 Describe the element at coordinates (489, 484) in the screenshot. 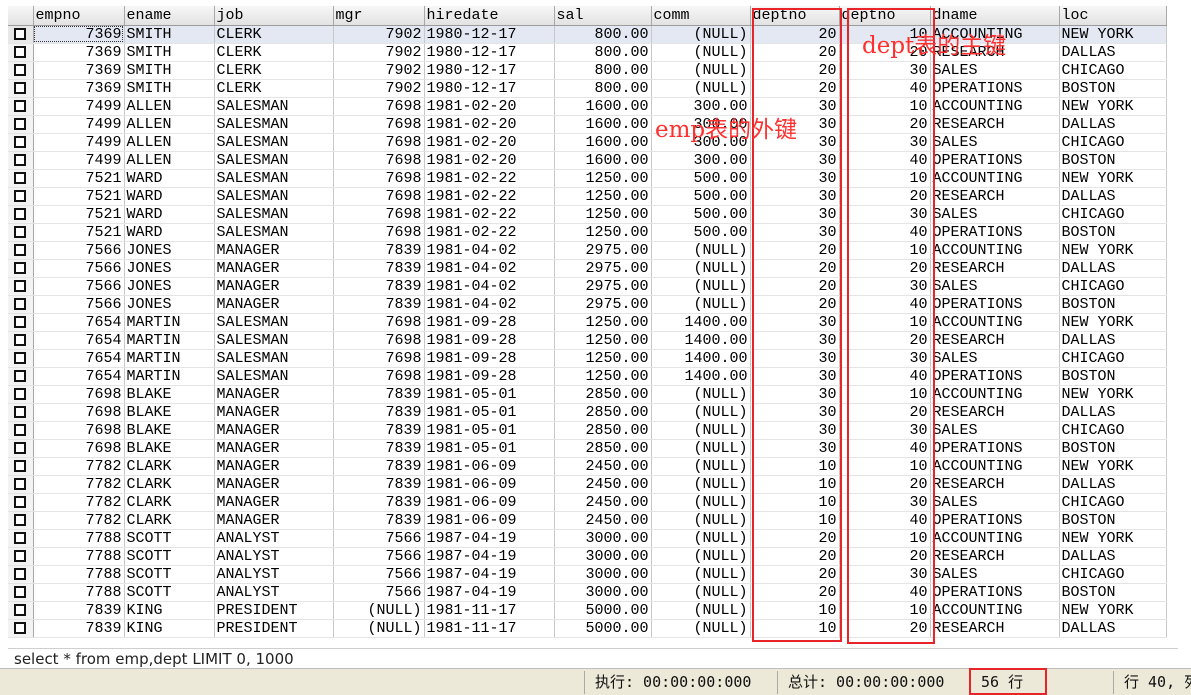

I see `cell-hiredate: 1981-06-09` at that location.